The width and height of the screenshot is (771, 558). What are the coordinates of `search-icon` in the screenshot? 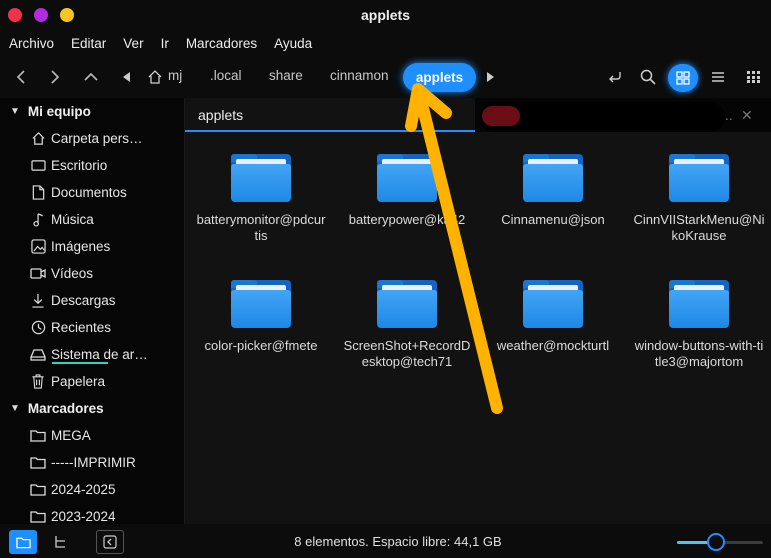 It's located at (648, 77).